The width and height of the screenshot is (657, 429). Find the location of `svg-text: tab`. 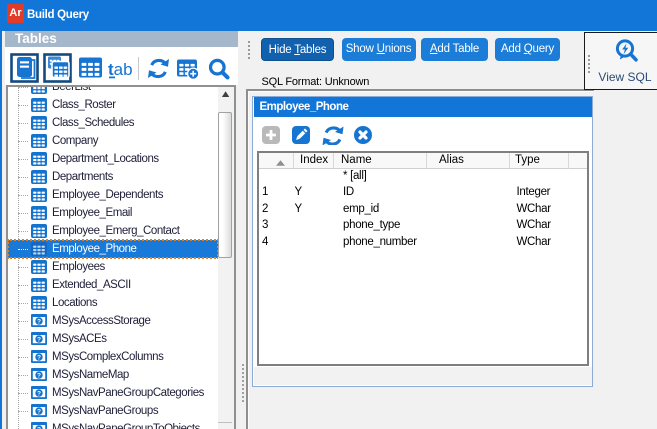

svg-text: tab is located at coordinates (120, 69).